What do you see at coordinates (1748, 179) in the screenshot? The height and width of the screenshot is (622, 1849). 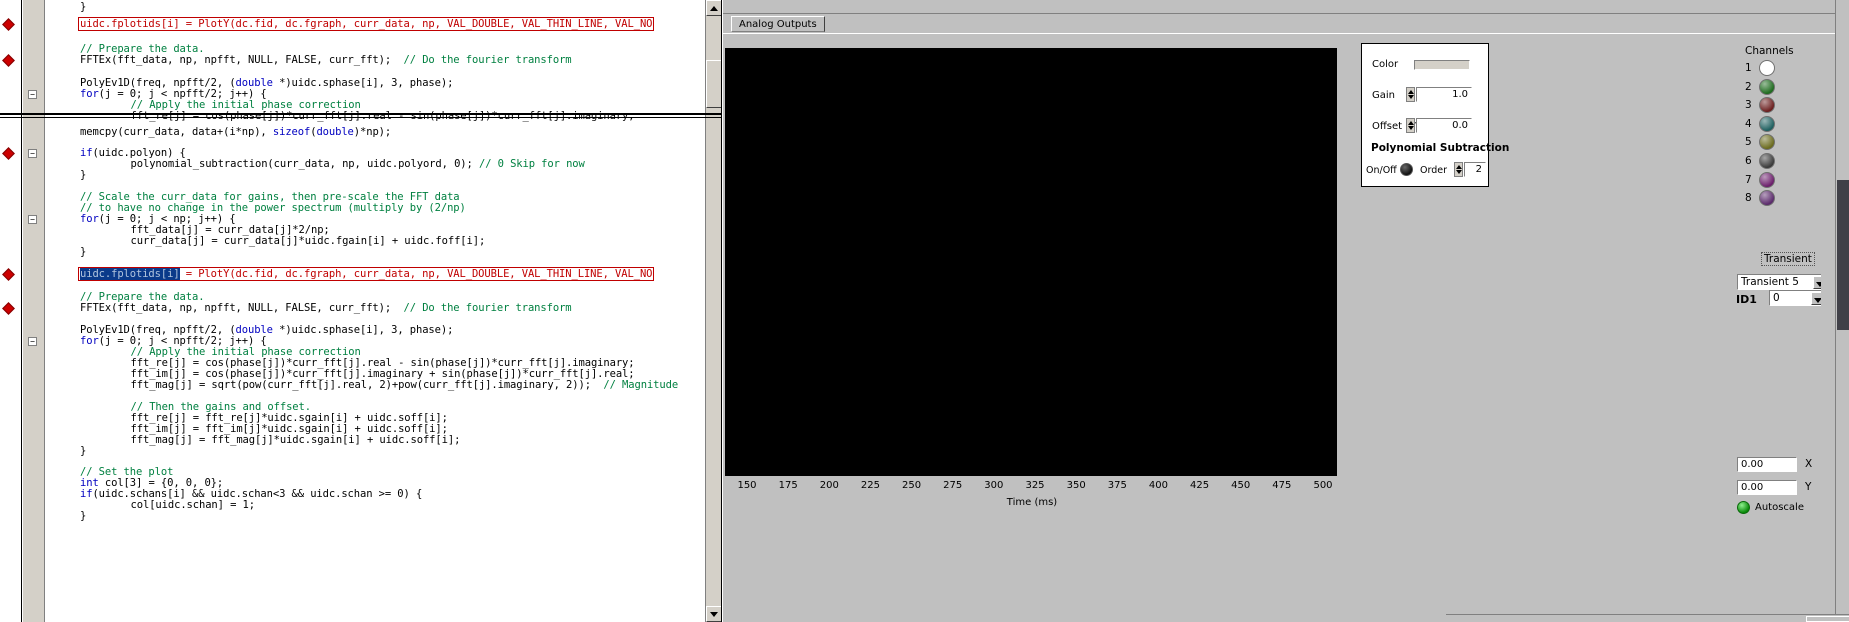 I see `channel-number: 7` at bounding box center [1748, 179].